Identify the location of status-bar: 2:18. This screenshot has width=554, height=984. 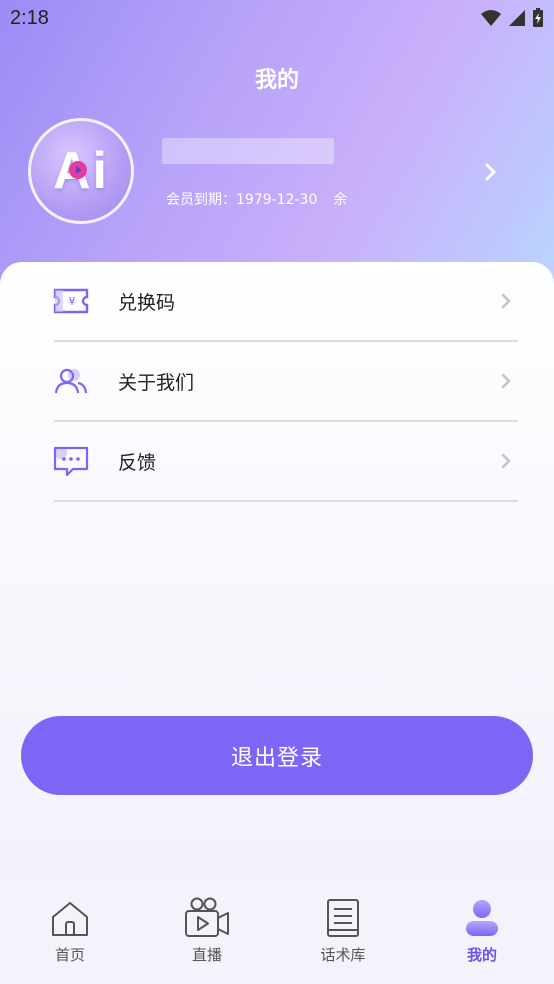
(277, 19).